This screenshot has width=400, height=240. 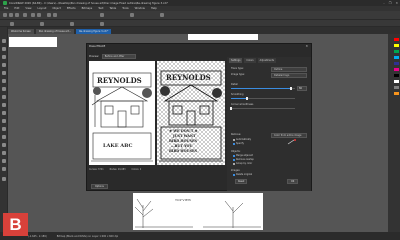 What do you see at coordinates (4, 145) in the screenshot?
I see `transparency-icon` at bounding box center [4, 145].